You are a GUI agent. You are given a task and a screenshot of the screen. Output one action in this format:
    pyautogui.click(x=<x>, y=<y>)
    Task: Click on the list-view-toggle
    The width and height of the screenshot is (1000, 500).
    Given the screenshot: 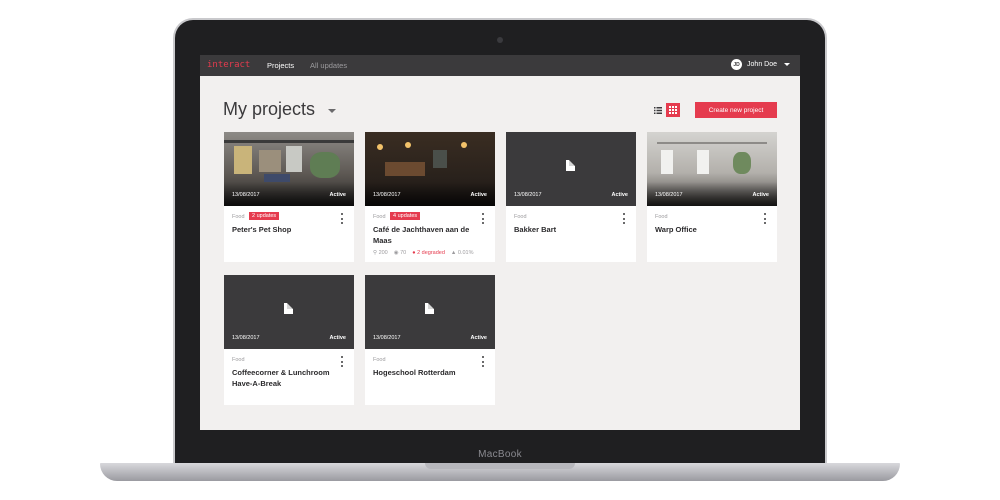 What is the action you would take?
    pyautogui.click(x=658, y=110)
    